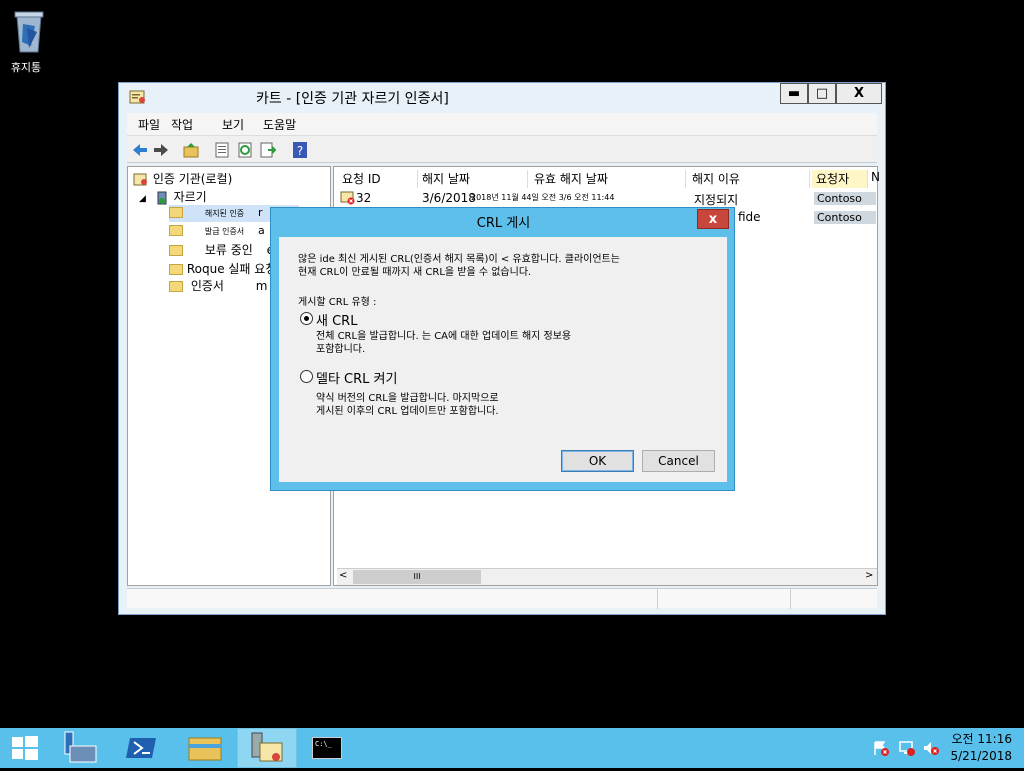 The image size is (1024, 771). Describe the element at coordinates (543, 197) in the screenshot. I see `cell-effective-date: 2018년 11월 44일 오전 3/6 오전 11:44` at that location.